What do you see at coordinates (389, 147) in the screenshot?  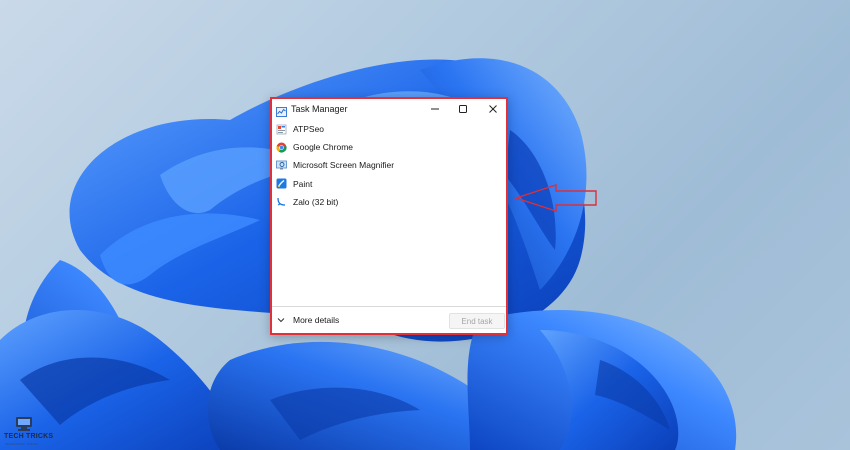 I see `list-item: Google Chrome` at bounding box center [389, 147].